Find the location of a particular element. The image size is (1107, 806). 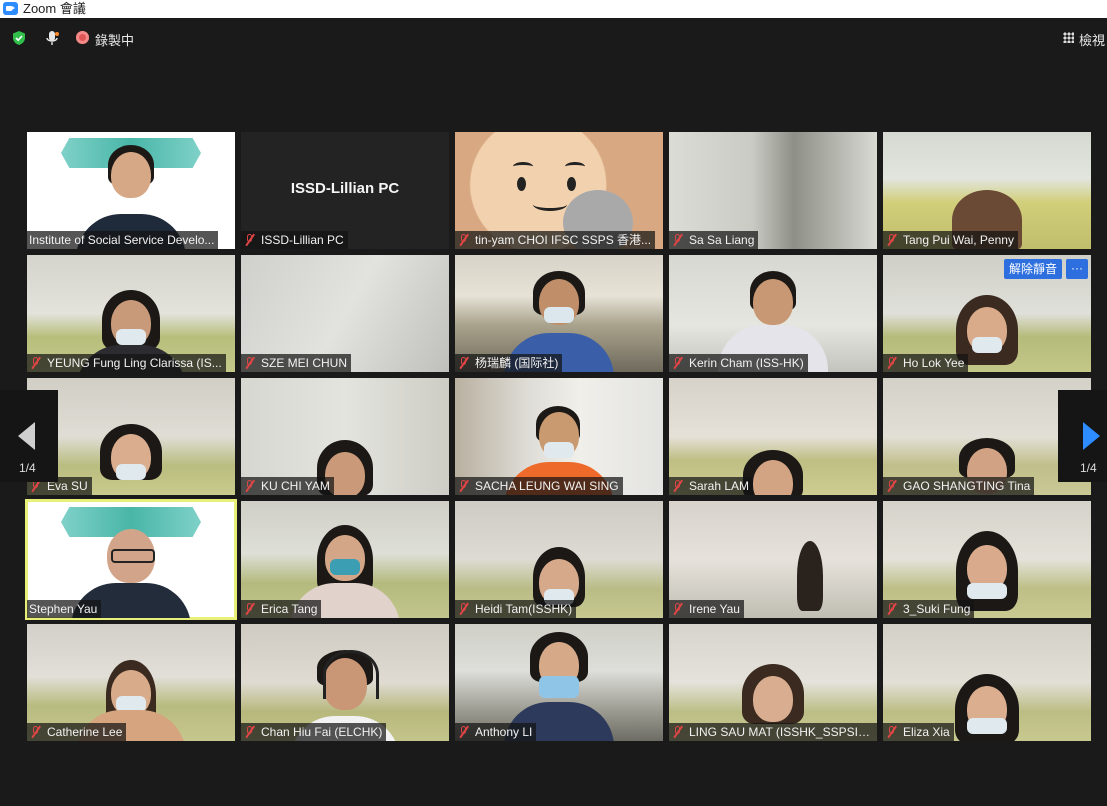

title-bar: Zoom 會議 is located at coordinates (553, 9).